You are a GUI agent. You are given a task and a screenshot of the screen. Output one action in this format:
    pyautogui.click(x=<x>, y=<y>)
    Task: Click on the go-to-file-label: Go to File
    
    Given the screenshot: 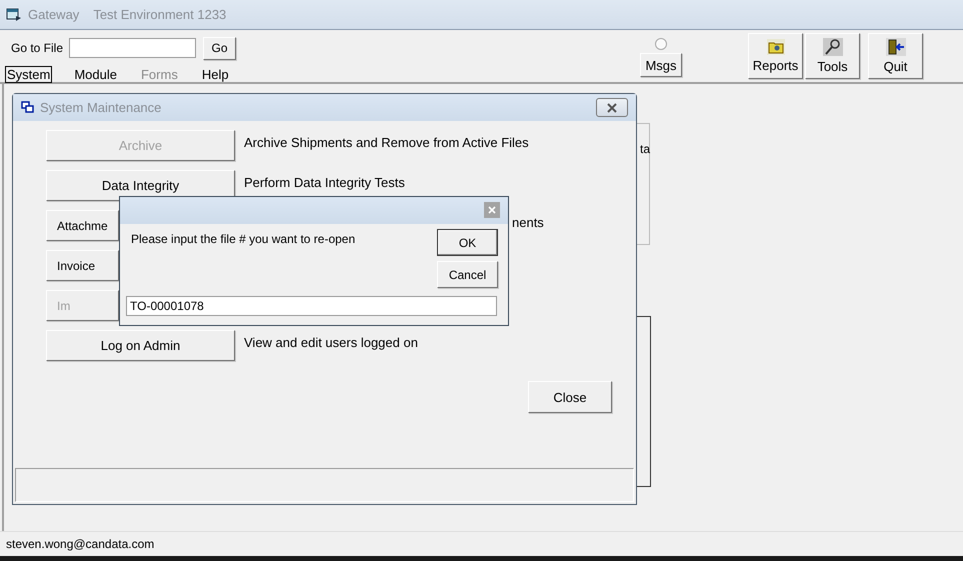 What is the action you would take?
    pyautogui.click(x=37, y=48)
    